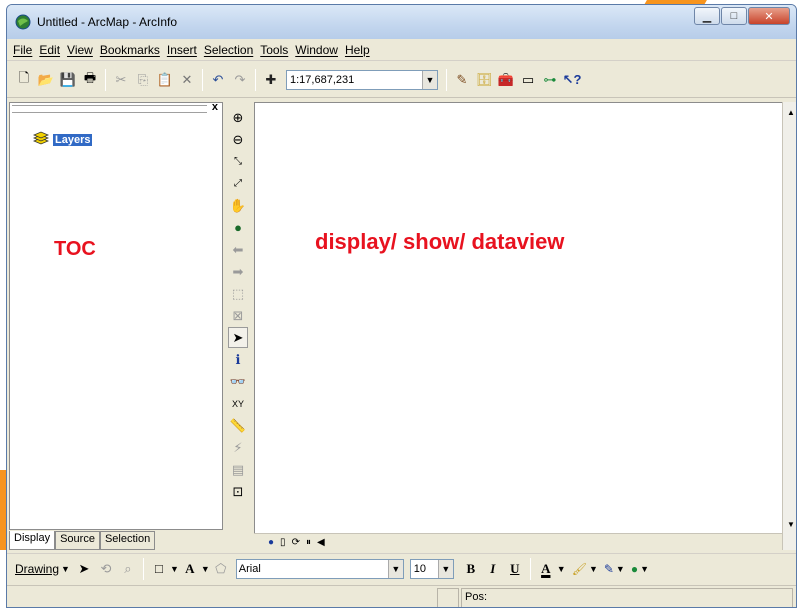 This screenshot has height=608, width=799. Describe the element at coordinates (23, 22) in the screenshot. I see `arcmap-globe-icon` at that location.